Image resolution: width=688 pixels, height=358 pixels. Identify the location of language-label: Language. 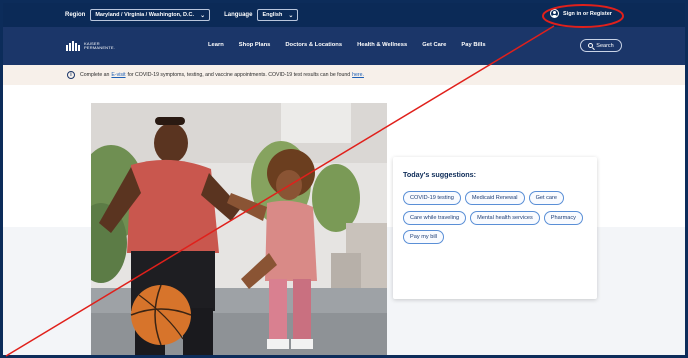
(238, 15).